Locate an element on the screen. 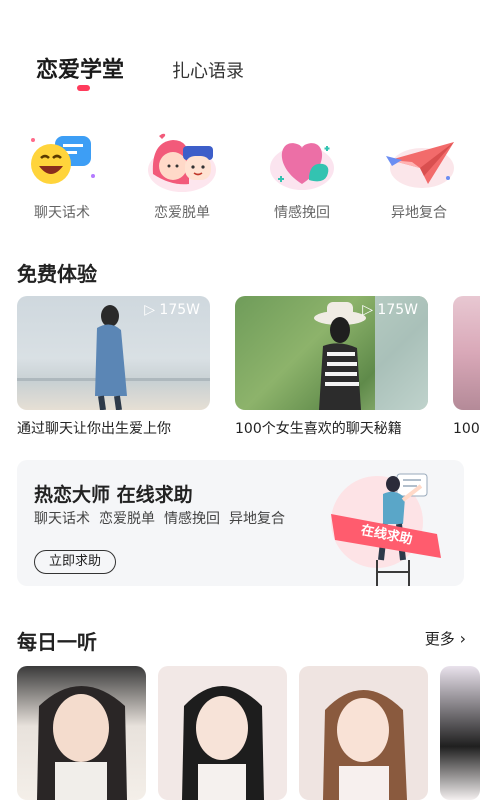 The width and height of the screenshot is (480, 800). category-emotion-recovery: 情感挽回 is located at coordinates (302, 176).